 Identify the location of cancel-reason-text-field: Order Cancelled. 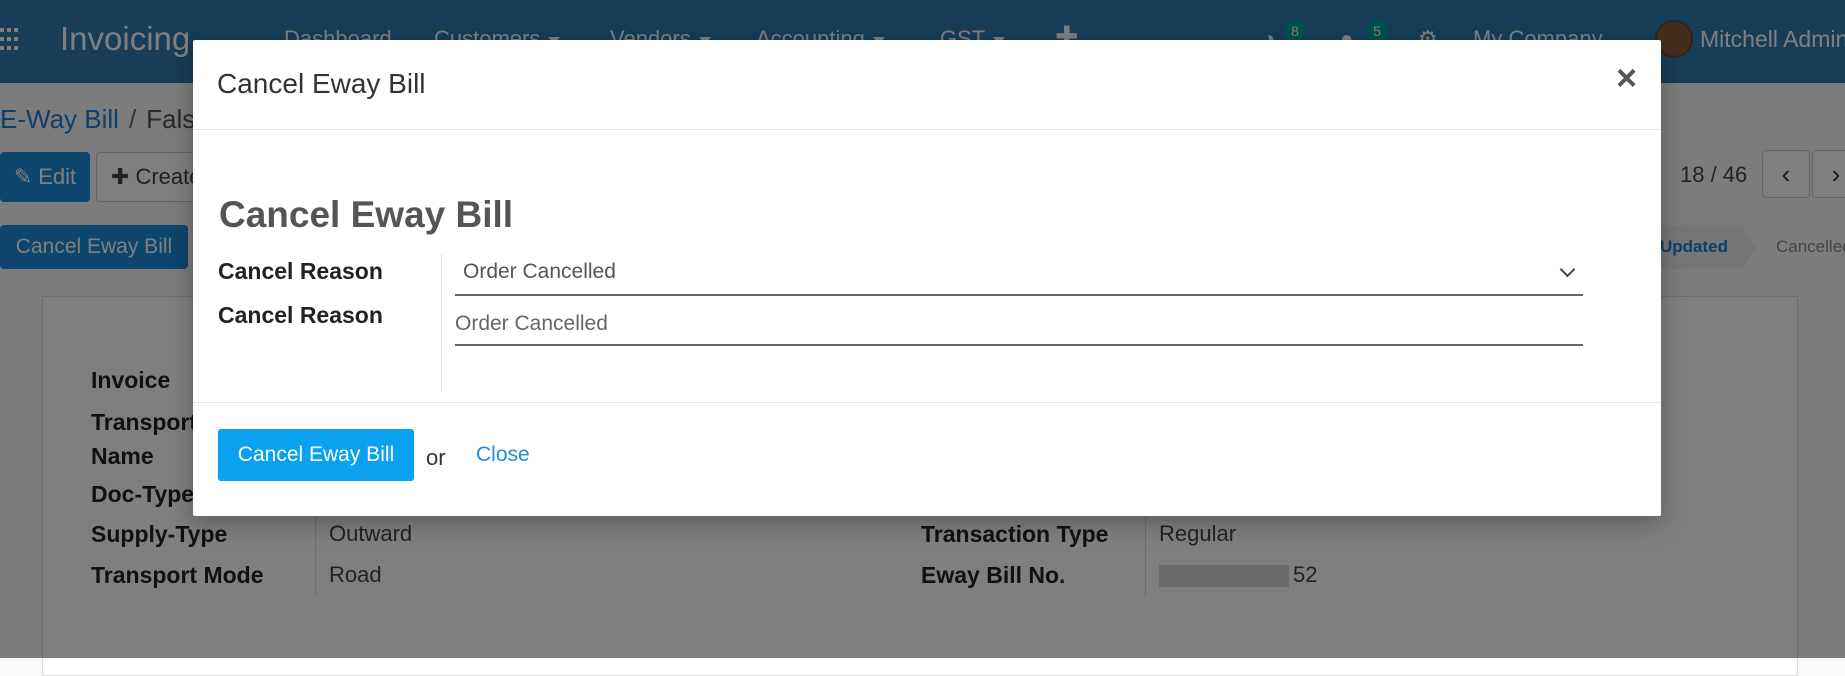
(1019, 324).